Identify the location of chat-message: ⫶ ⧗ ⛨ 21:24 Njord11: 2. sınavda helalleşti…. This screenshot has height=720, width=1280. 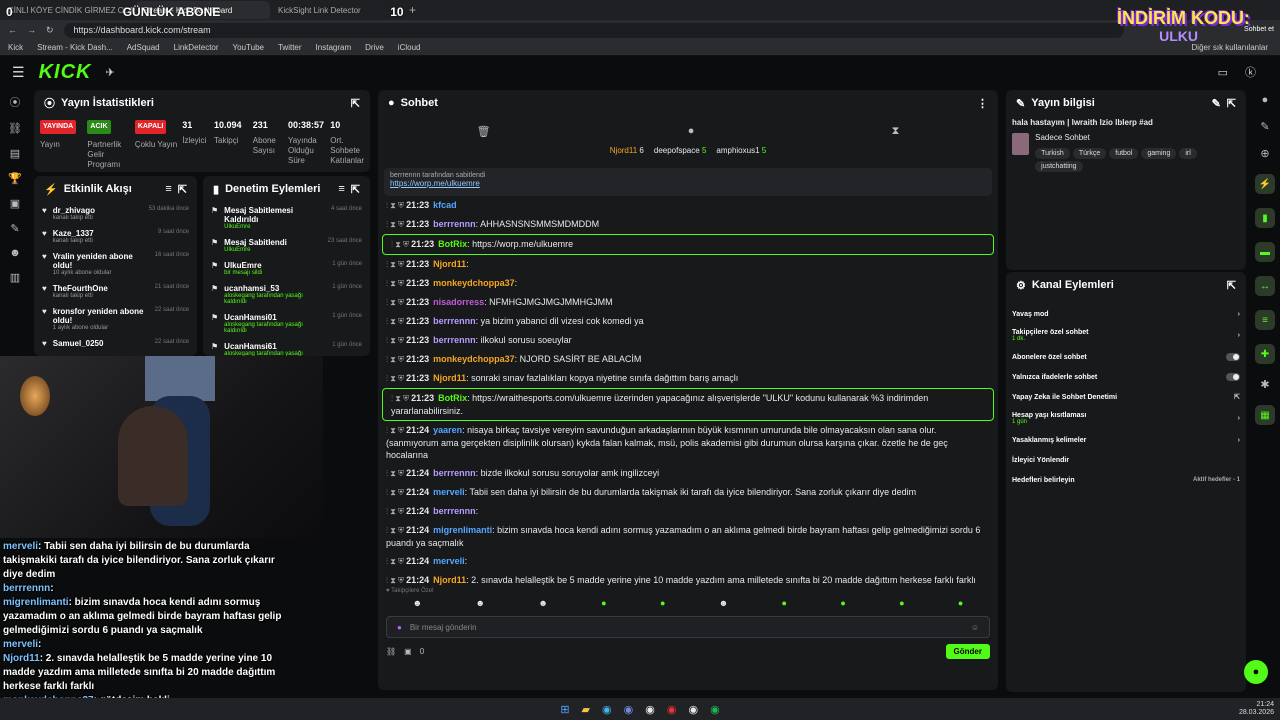
(688, 579).